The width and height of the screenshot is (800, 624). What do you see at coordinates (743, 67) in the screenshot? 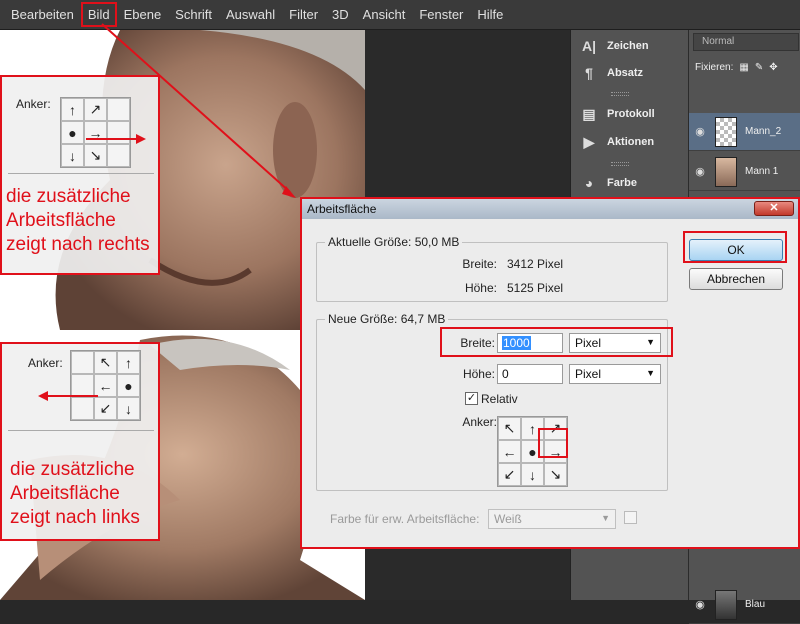
I see `lock-transparency-icon: ▦` at bounding box center [743, 67].